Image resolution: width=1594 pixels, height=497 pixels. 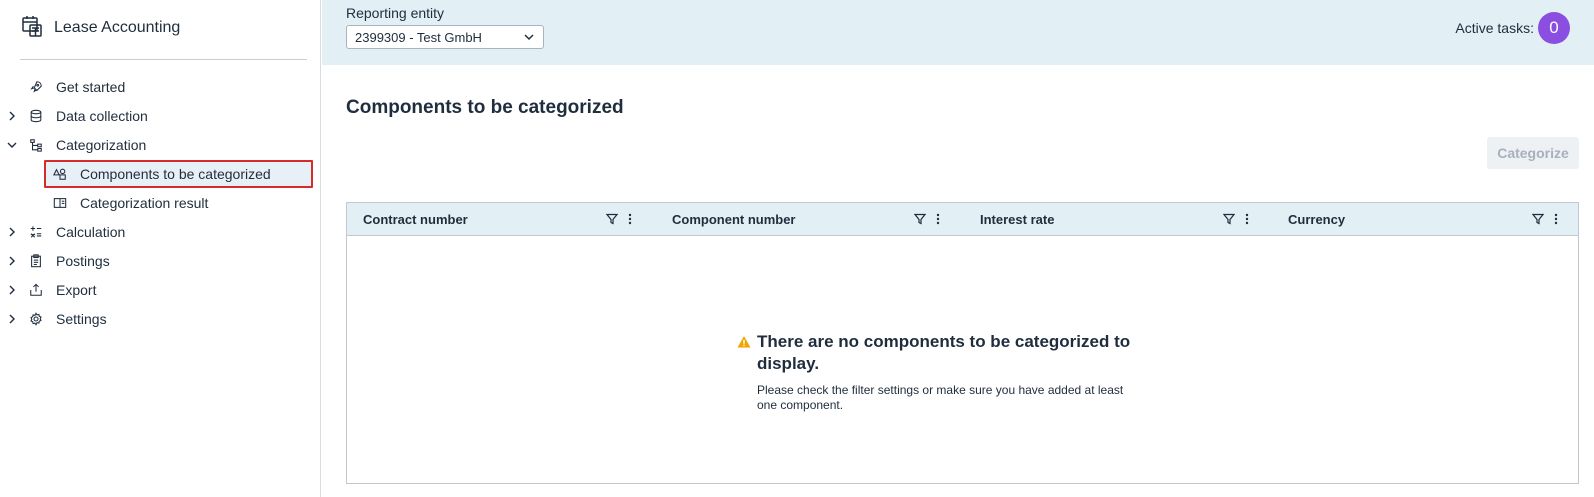 I want to click on reporting-entity-select: 2399309 - Test GmbH, so click(x=445, y=37).